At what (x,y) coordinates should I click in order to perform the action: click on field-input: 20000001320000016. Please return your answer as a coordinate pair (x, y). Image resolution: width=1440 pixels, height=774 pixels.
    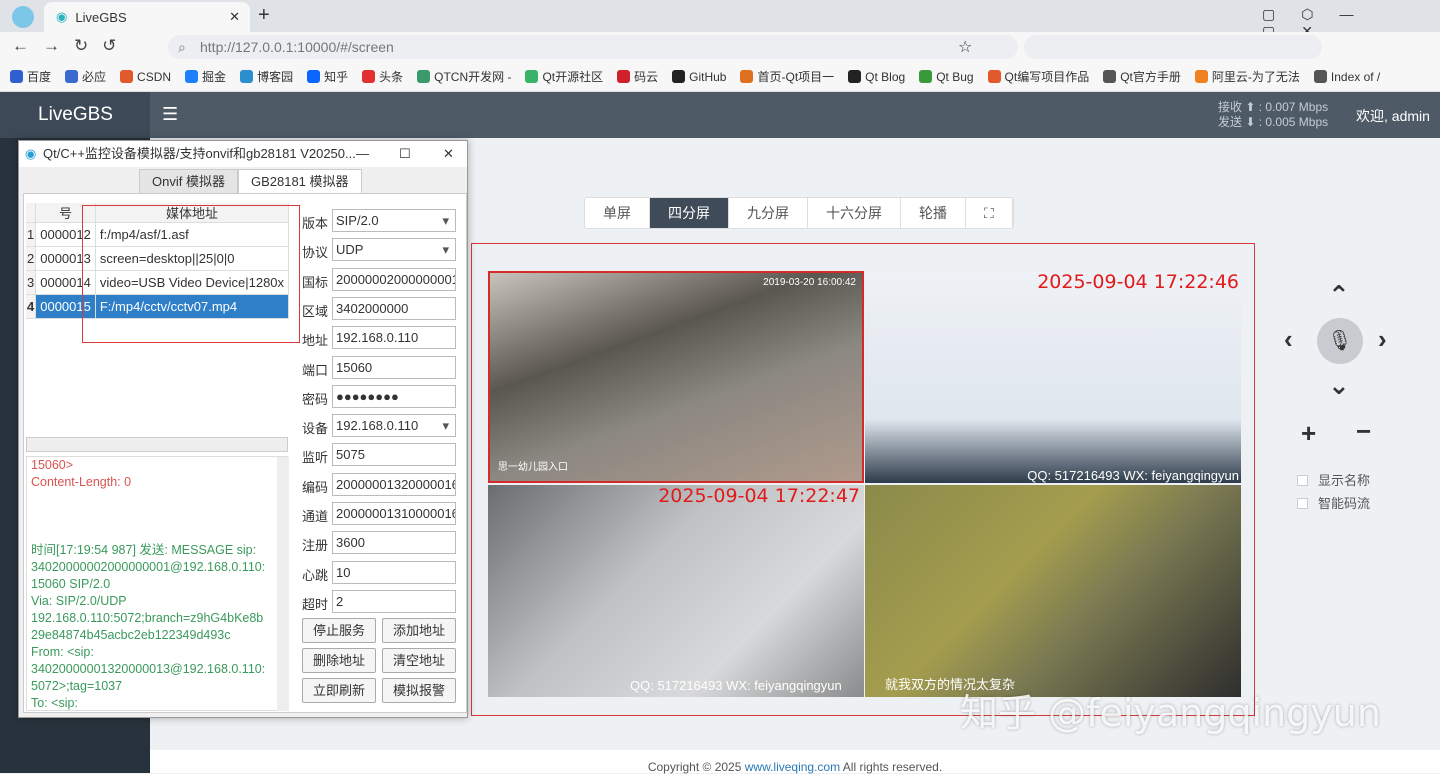
    Looking at the image, I should click on (394, 484).